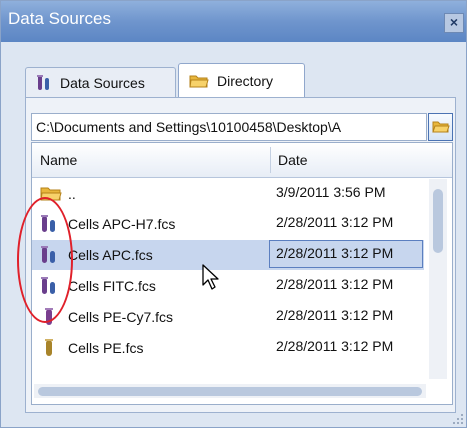 This screenshot has height=428, width=467. I want to click on vertical-scrollbar, so click(438, 279).